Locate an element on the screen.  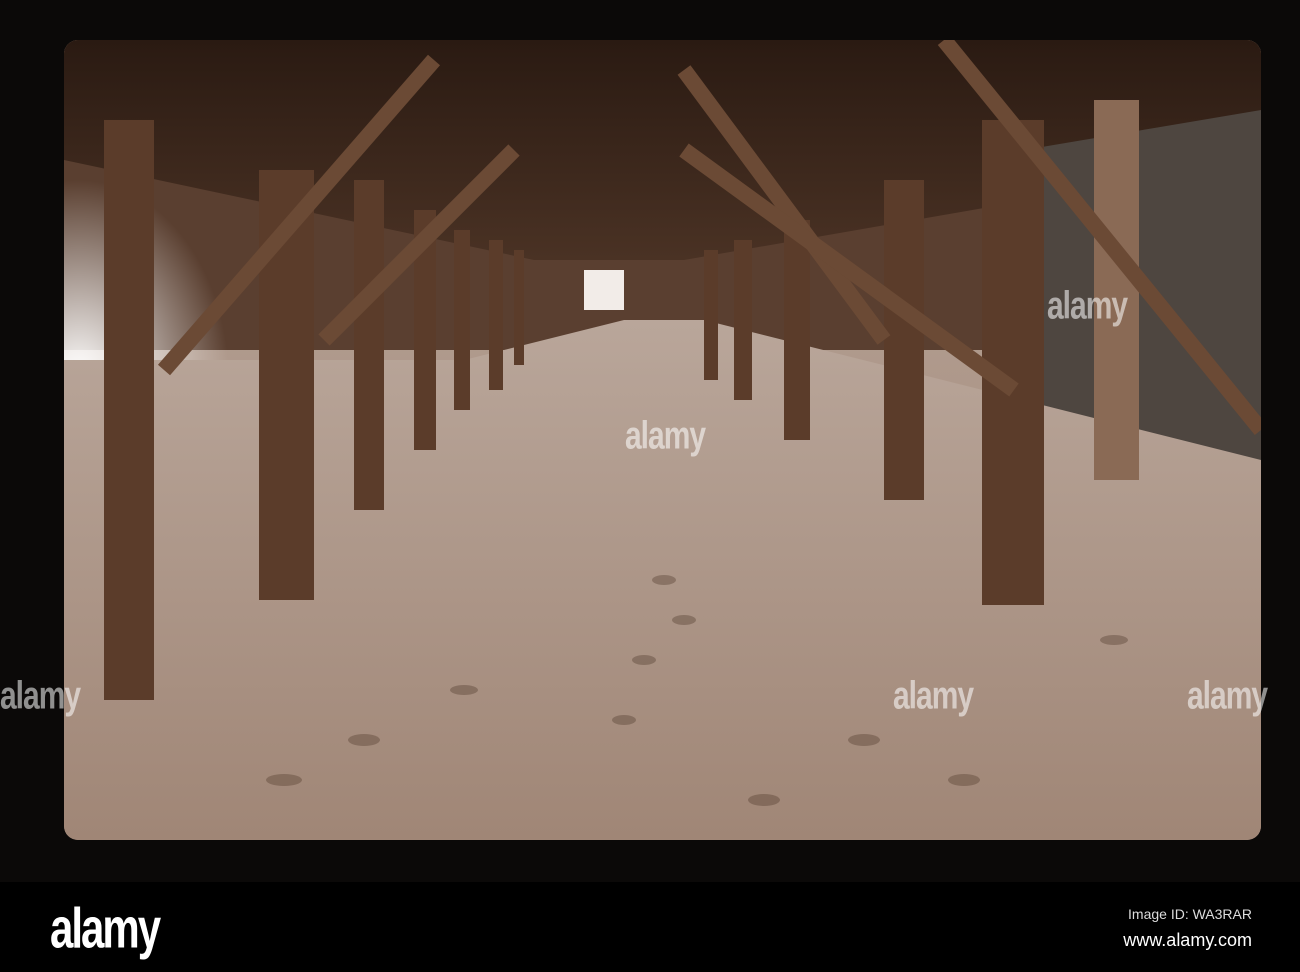
image-id: Image ID: WA3RAR is located at coordinates (1190, 914).